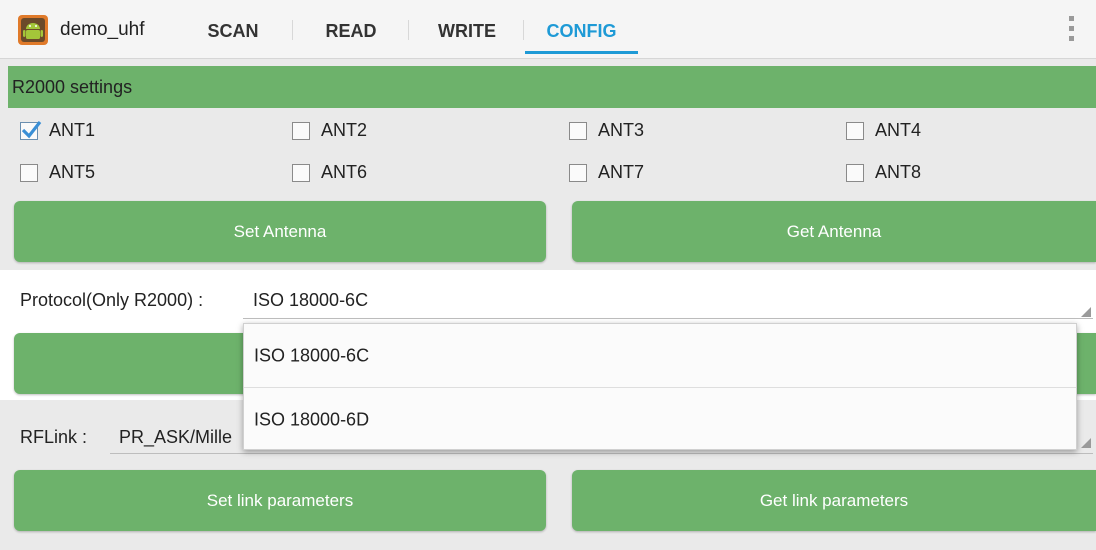 This screenshot has height=550, width=1096. I want to click on button-label: Get Antenna, so click(834, 231).